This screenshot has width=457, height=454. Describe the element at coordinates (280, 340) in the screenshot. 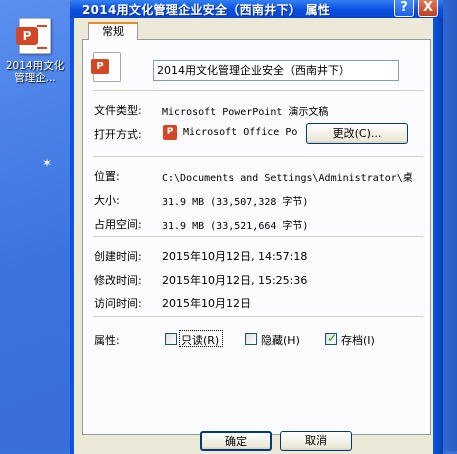

I see `hidden-label: 隐藏(H)` at that location.